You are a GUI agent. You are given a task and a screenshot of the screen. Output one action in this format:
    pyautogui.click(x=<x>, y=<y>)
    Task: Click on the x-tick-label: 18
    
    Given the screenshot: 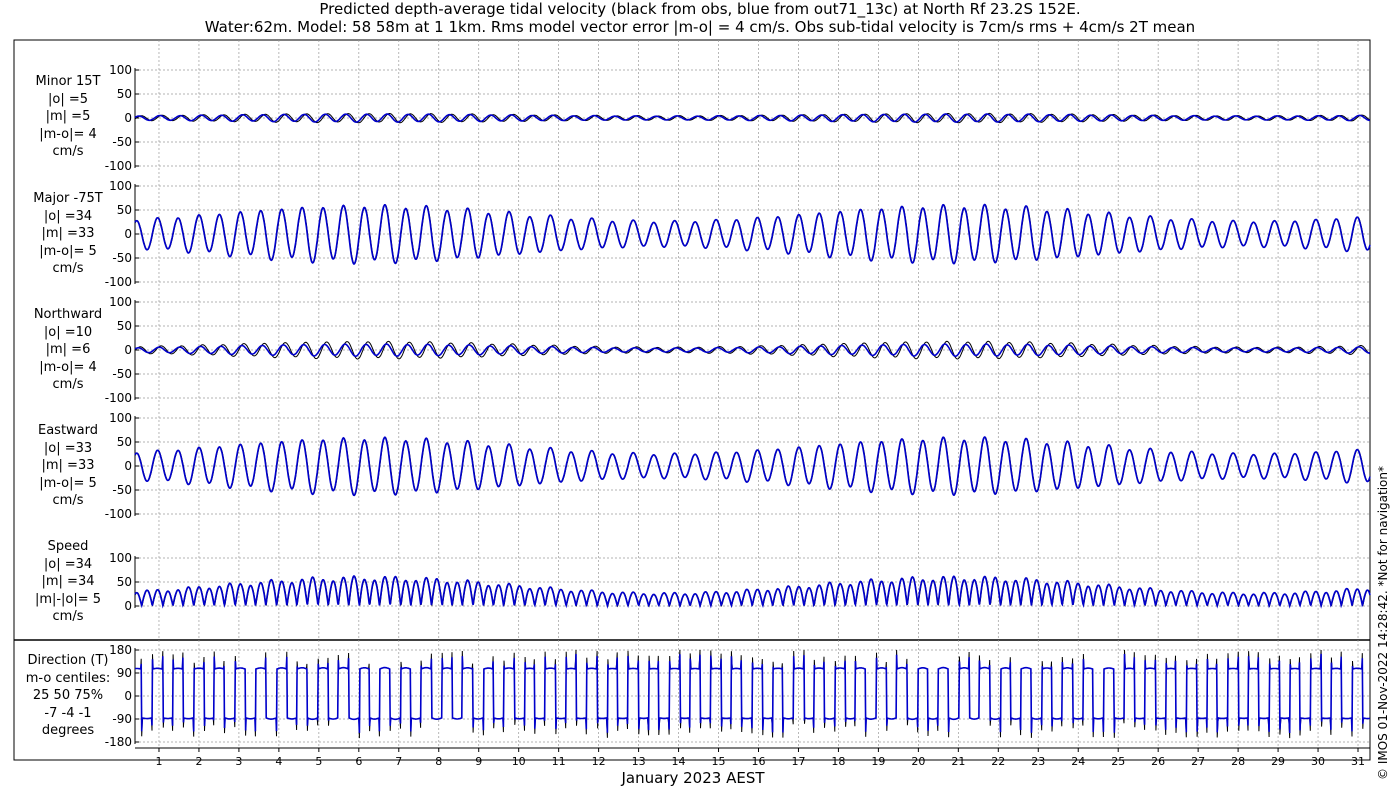 What is the action you would take?
    pyautogui.click(x=838, y=761)
    